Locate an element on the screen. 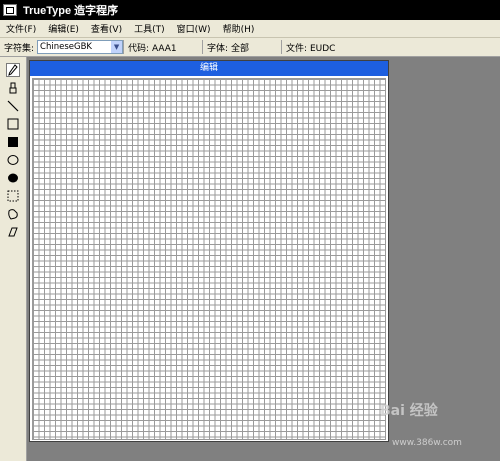  freeform-select-icon is located at coordinates (13, 214).